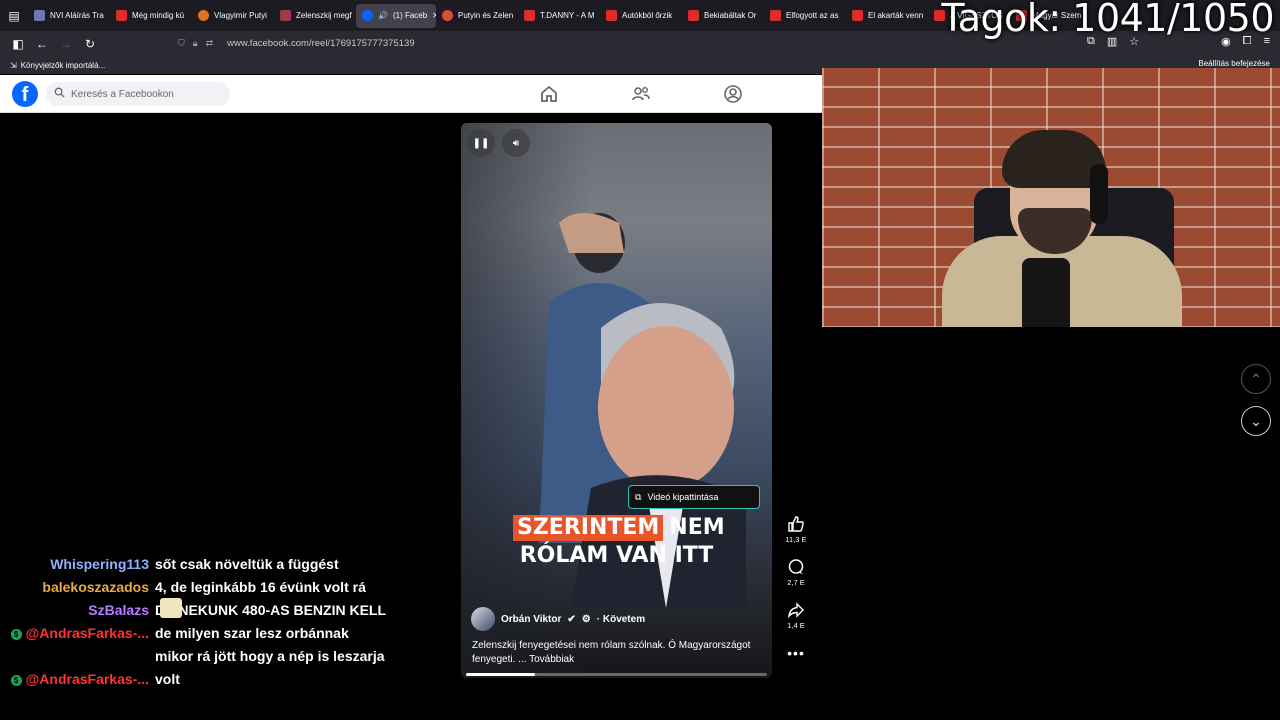 The width and height of the screenshot is (1280, 720). Describe the element at coordinates (616, 674) in the screenshot. I see `video-progress-bar` at that location.